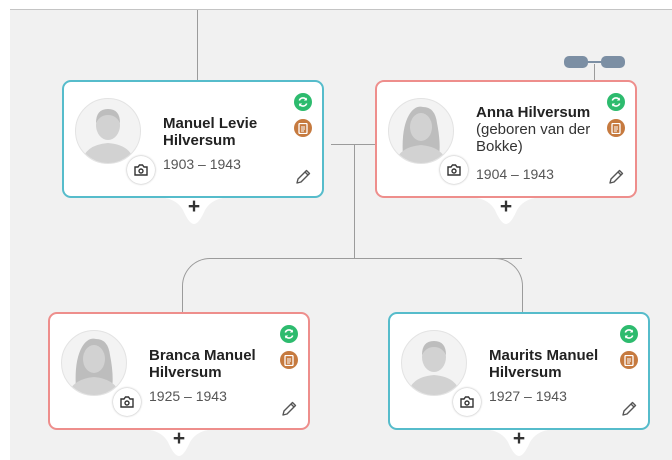 The width and height of the screenshot is (672, 460). I want to click on parent-connector-top, so click(197, 45).